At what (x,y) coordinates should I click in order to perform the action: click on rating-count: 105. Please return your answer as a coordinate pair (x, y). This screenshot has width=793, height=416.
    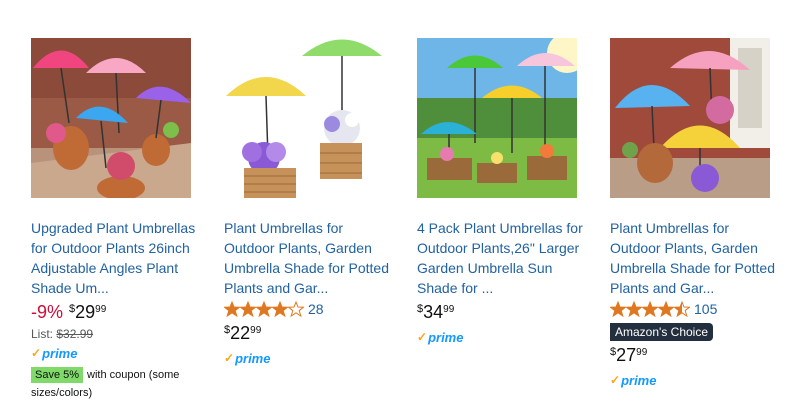
    Looking at the image, I should click on (705, 309).